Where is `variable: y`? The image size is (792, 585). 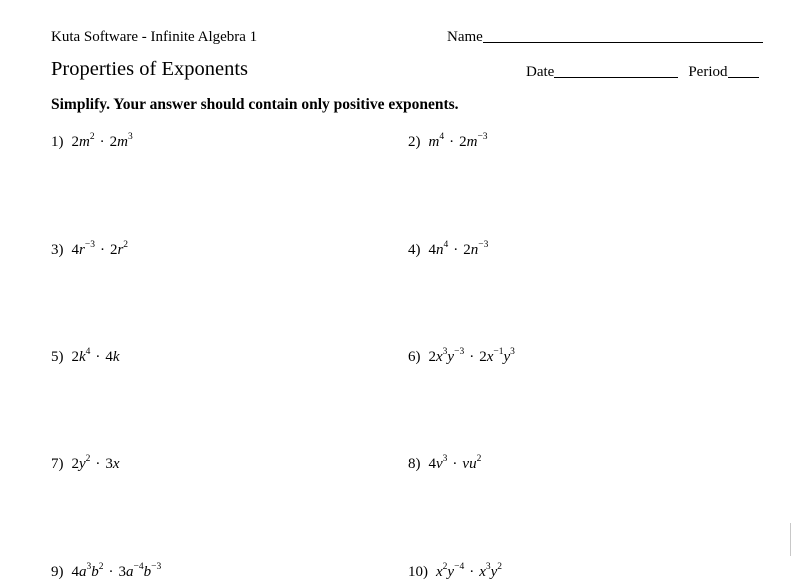 variable: y is located at coordinates (82, 464).